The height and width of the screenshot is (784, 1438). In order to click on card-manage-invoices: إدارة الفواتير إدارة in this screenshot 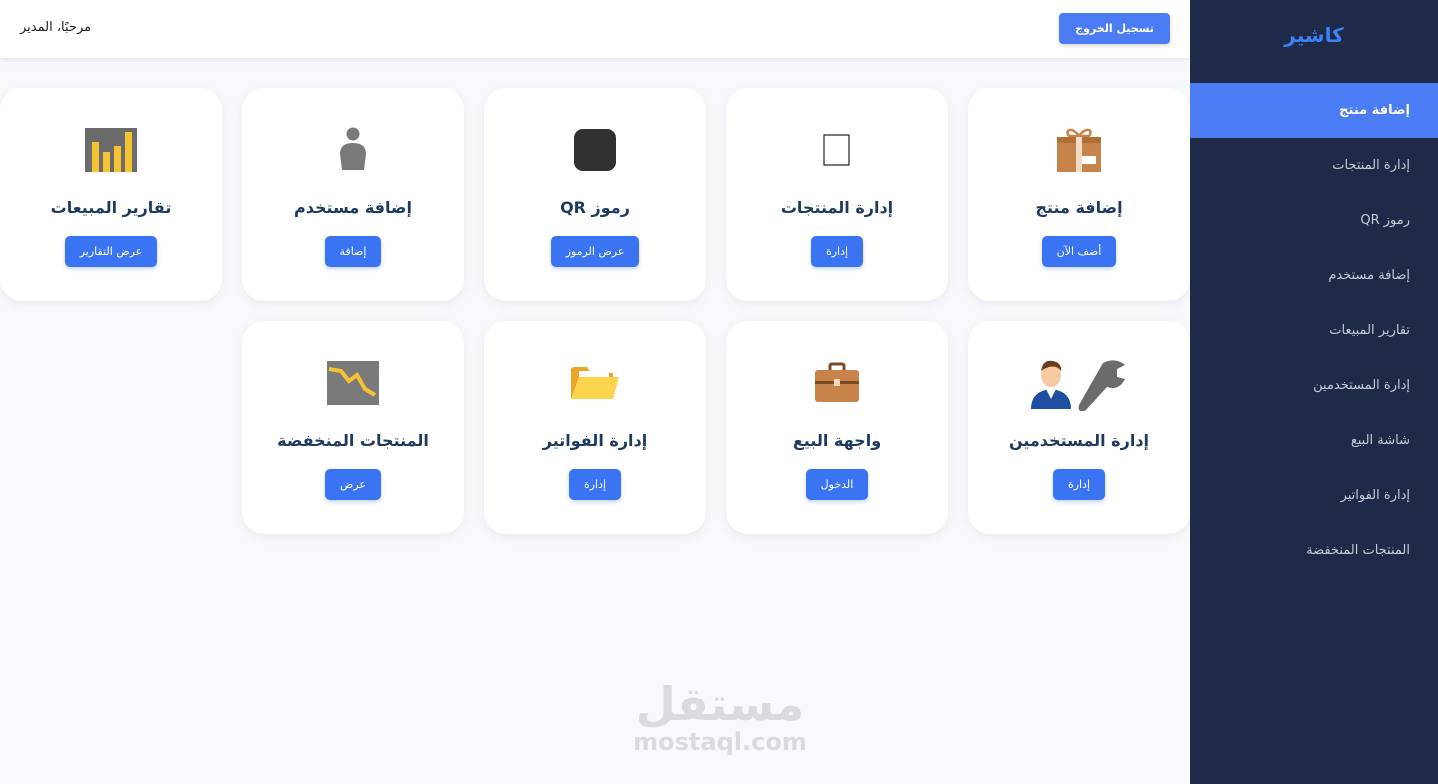, I will do `click(595, 427)`.